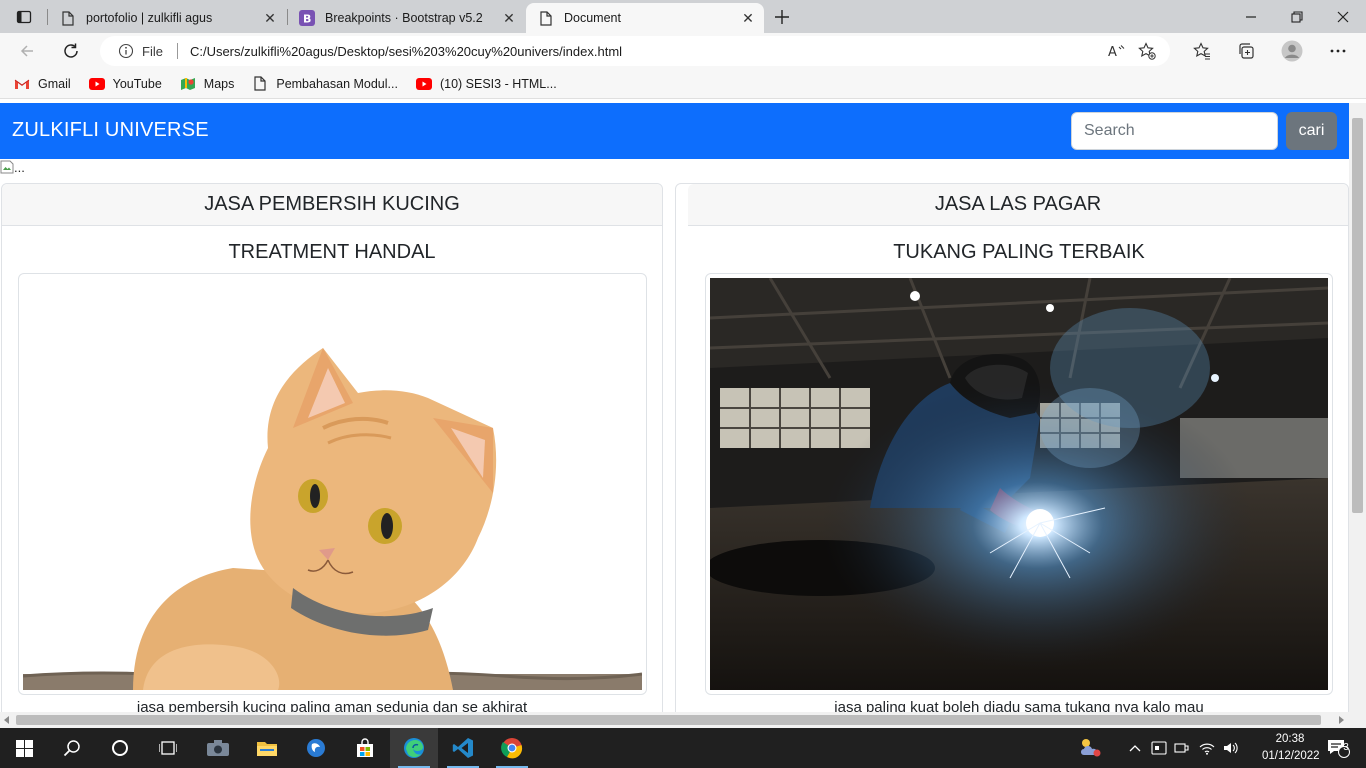 Image resolution: width=1366 pixels, height=768 pixels. I want to click on close-window-icon, so click(1343, 16).